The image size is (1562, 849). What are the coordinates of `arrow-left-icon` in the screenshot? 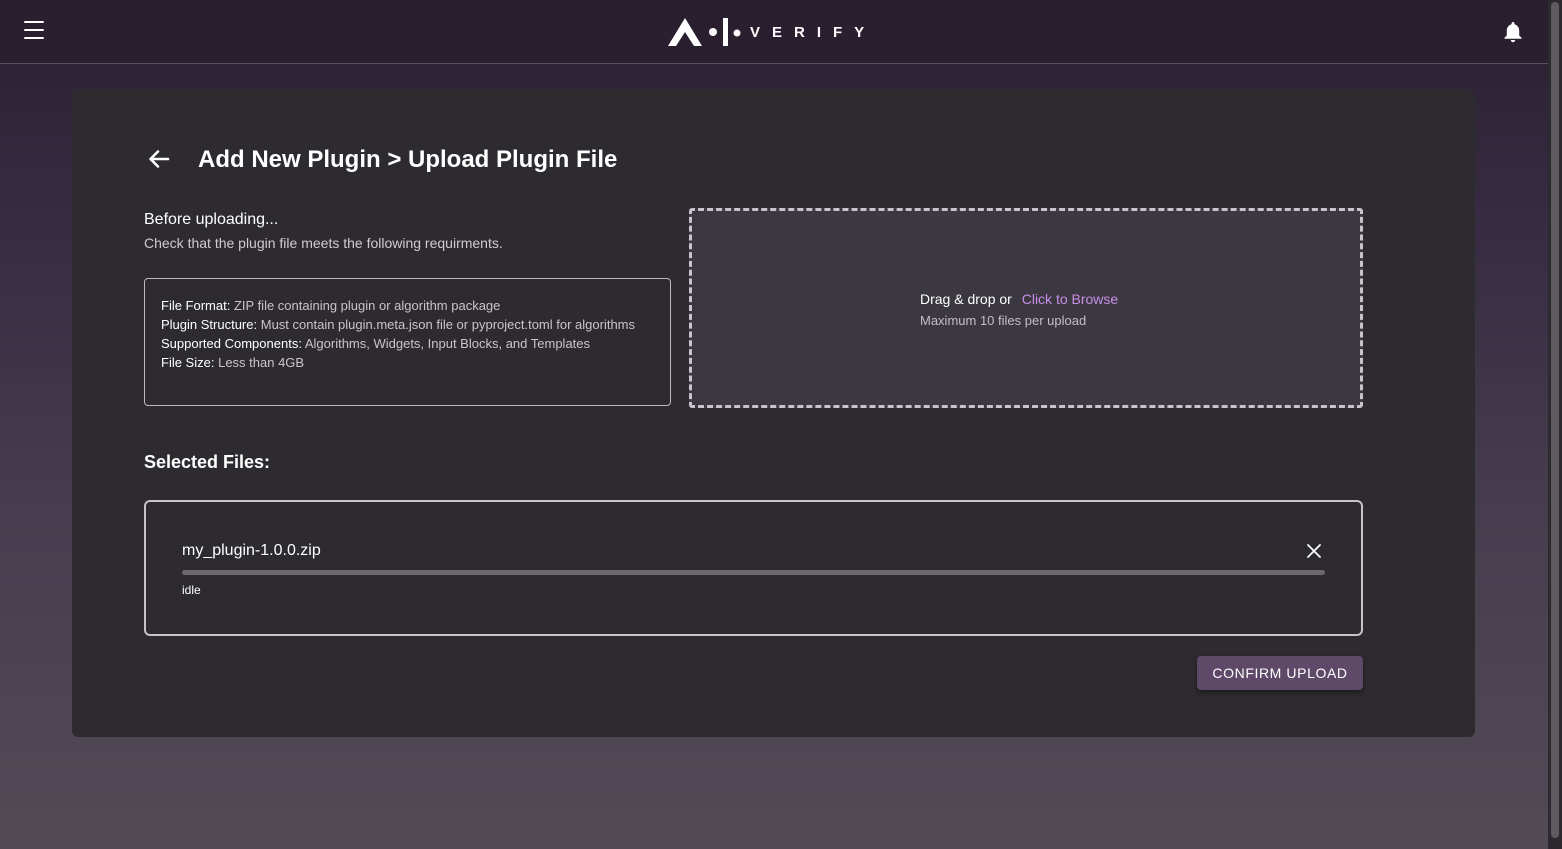 It's located at (159, 159).